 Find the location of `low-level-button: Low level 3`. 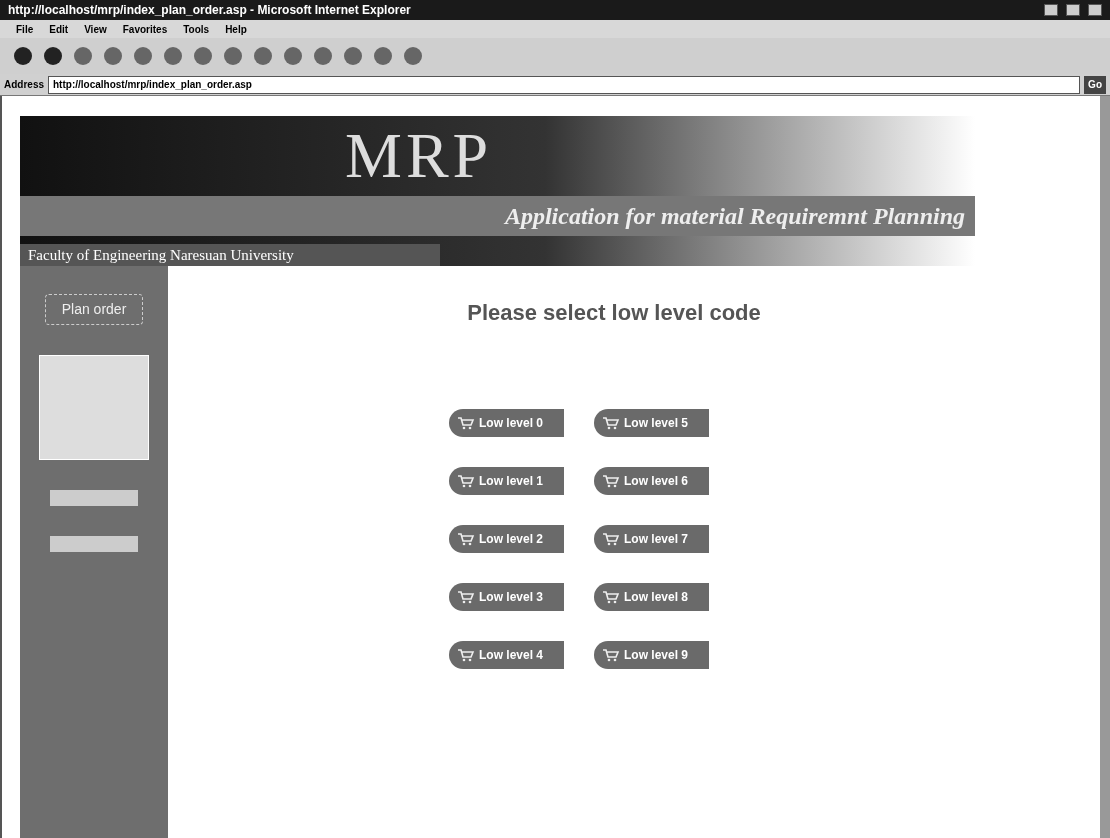

low-level-button: Low level 3 is located at coordinates (506, 597).